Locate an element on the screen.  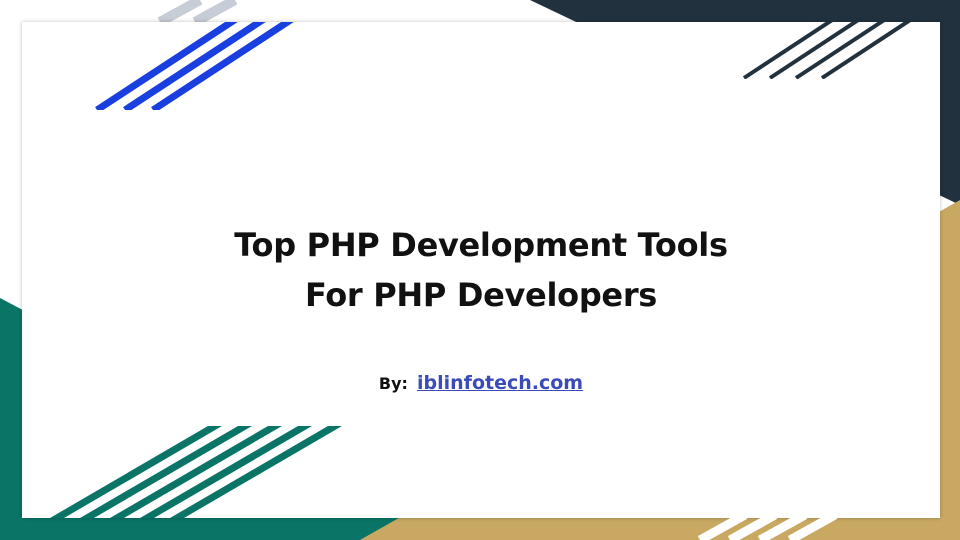
blue-stripe-mask is located at coordinates (172, 120).